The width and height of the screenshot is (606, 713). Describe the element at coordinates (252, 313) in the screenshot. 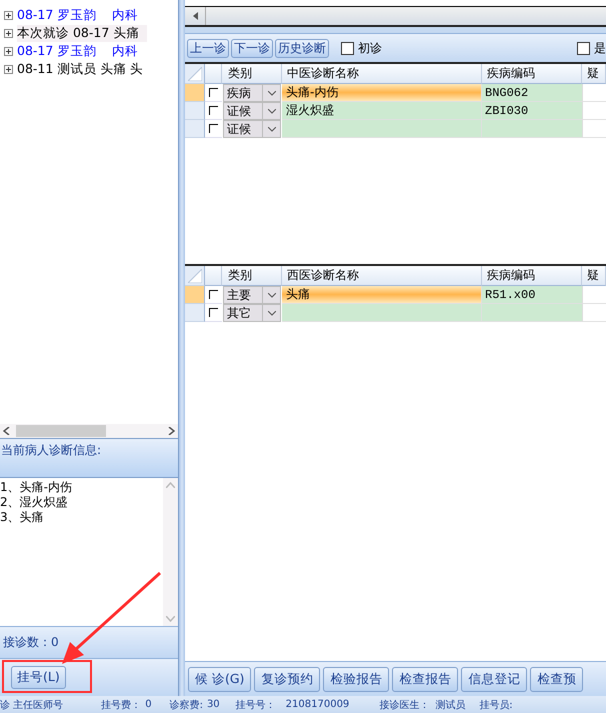

I see `category-dropdown: 其它` at that location.